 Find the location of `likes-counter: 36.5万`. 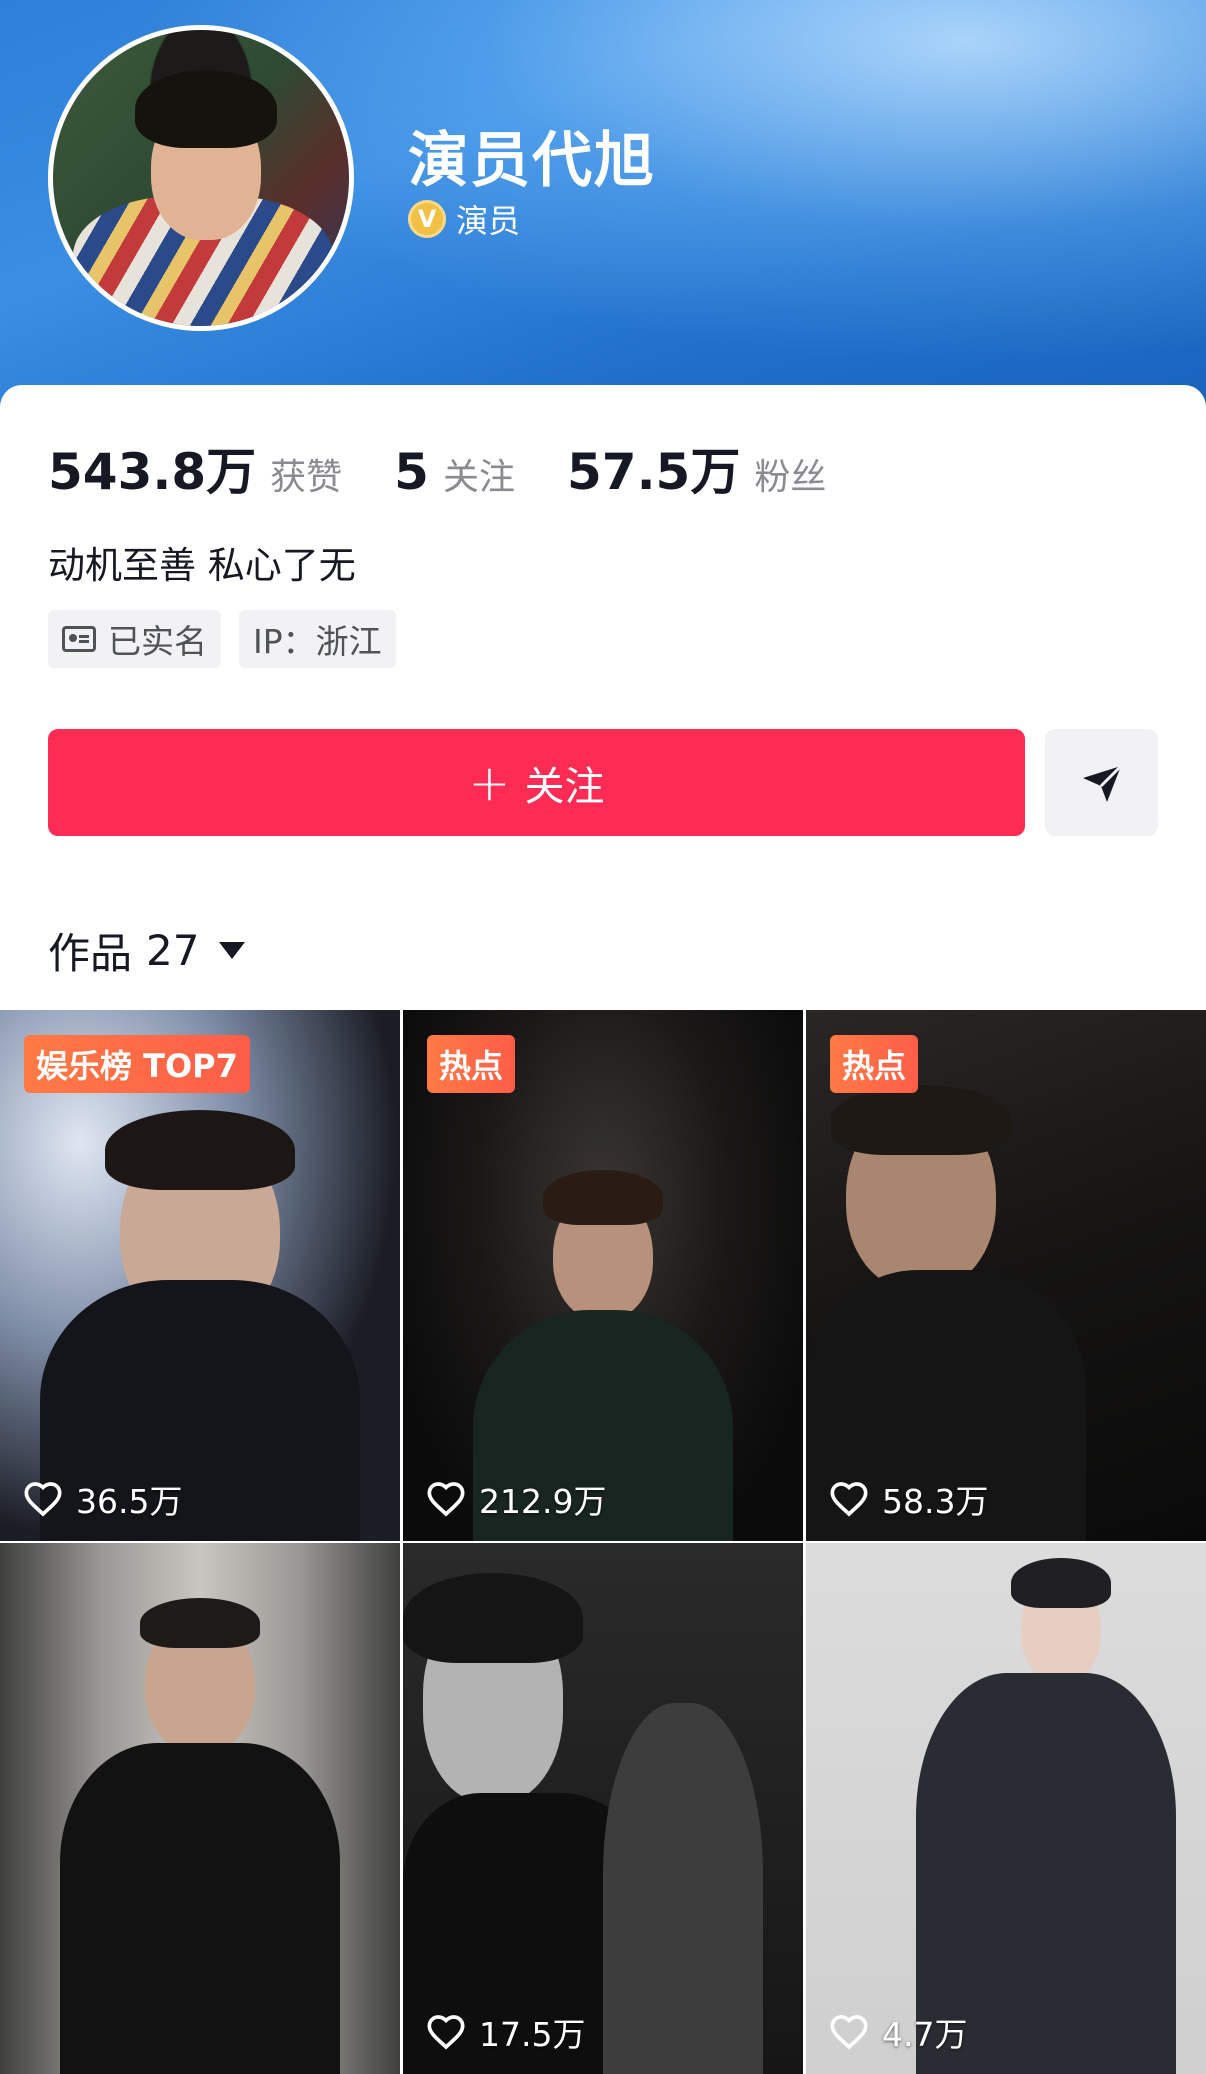

likes-counter: 36.5万 is located at coordinates (102, 1499).